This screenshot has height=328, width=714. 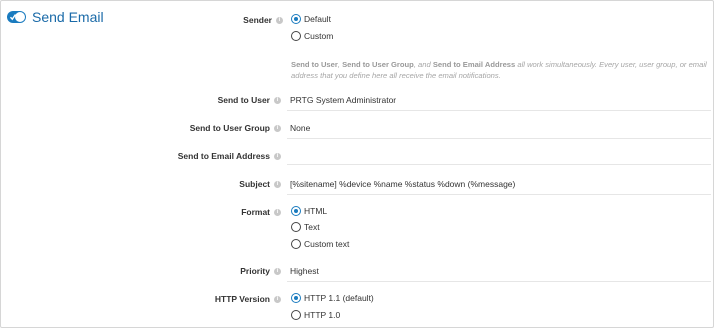 I want to click on http-version-option-1-1: HTTP 1.1 (default), so click(x=332, y=298).